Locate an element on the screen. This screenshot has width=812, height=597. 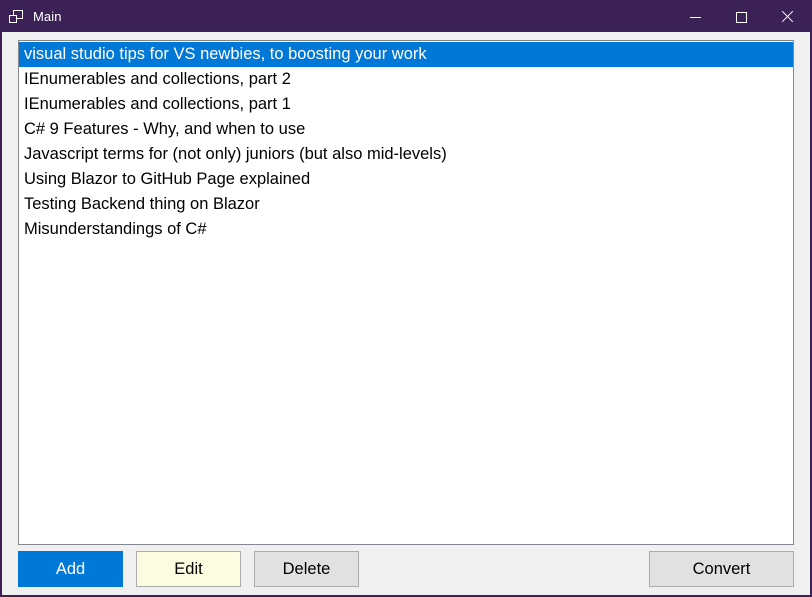
close-icon is located at coordinates (787, 17).